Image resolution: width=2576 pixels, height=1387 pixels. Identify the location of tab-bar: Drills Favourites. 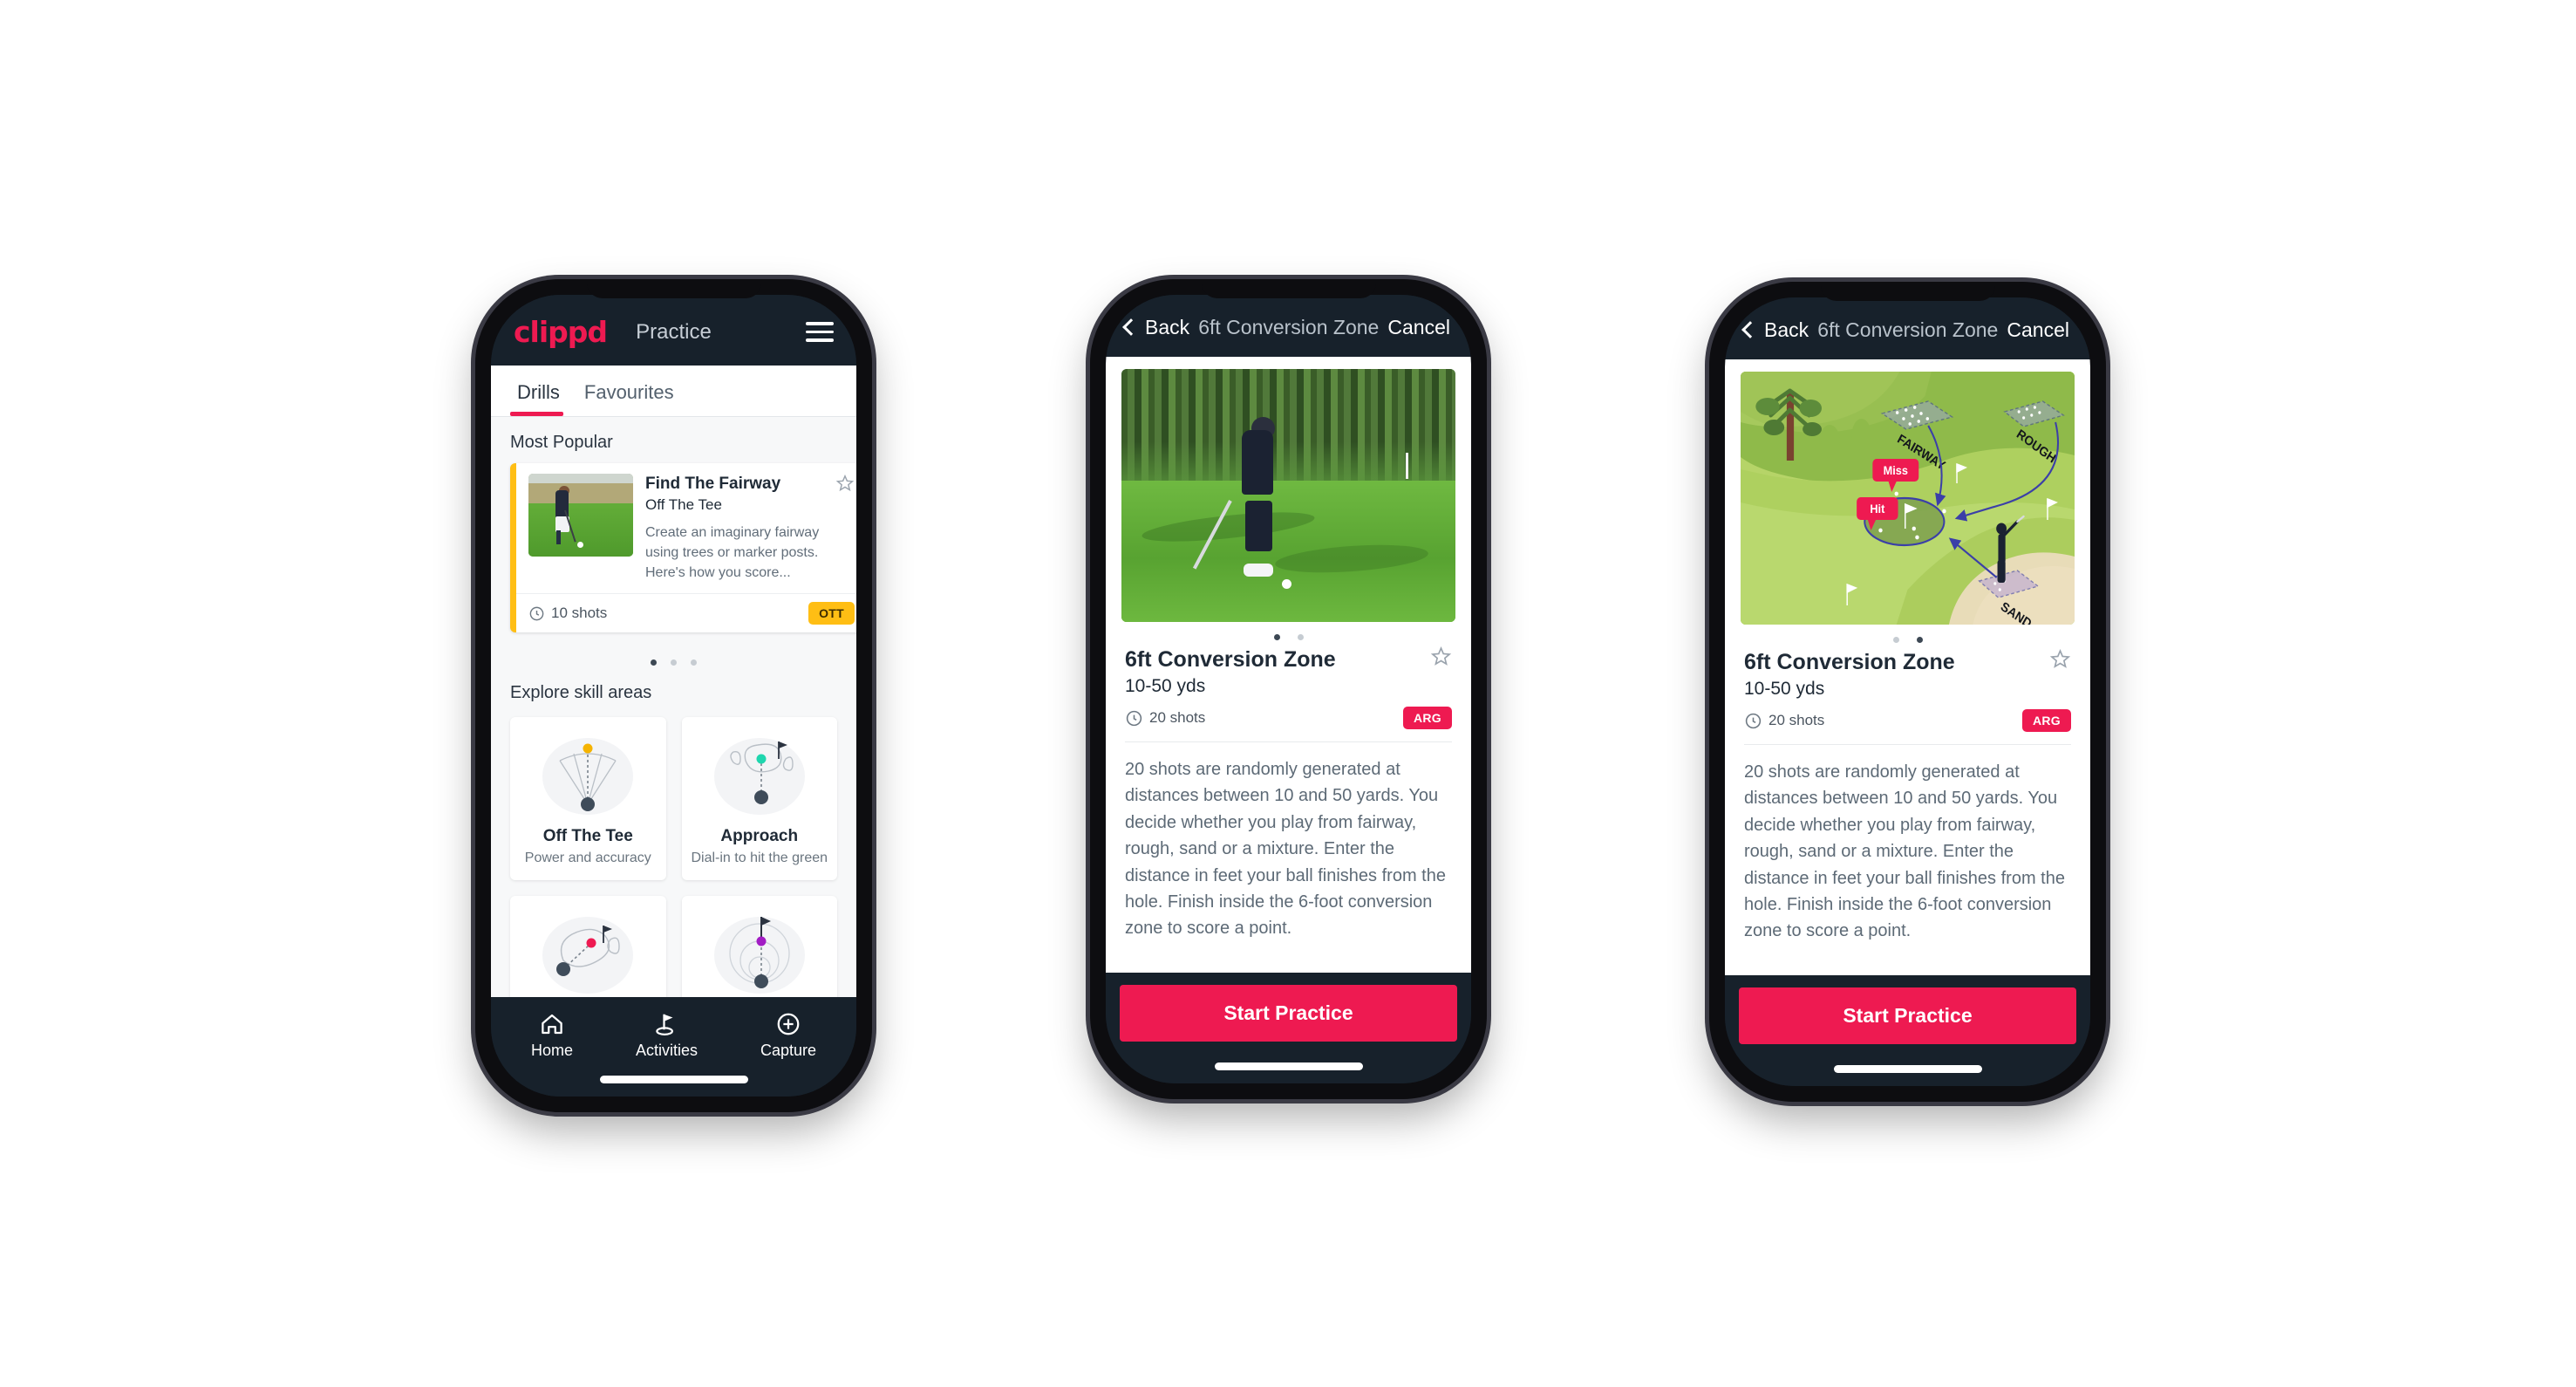
(673, 391).